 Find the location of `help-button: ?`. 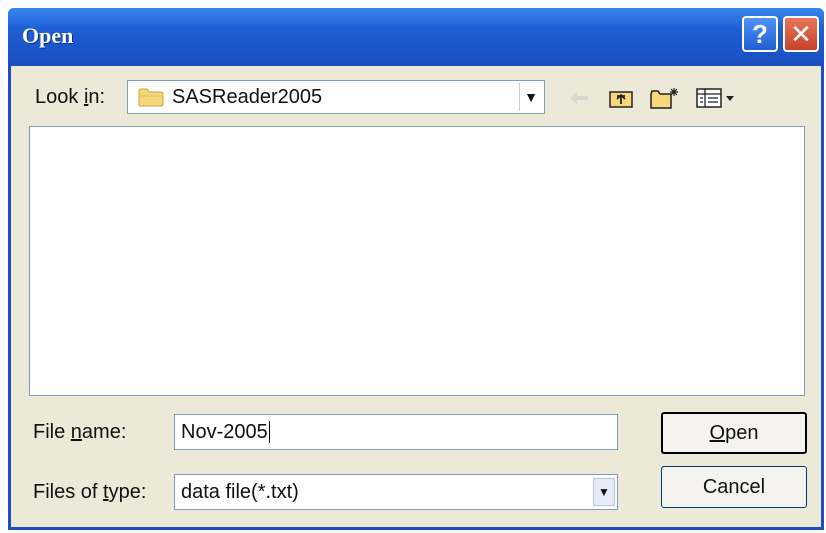

help-button: ? is located at coordinates (760, 34).